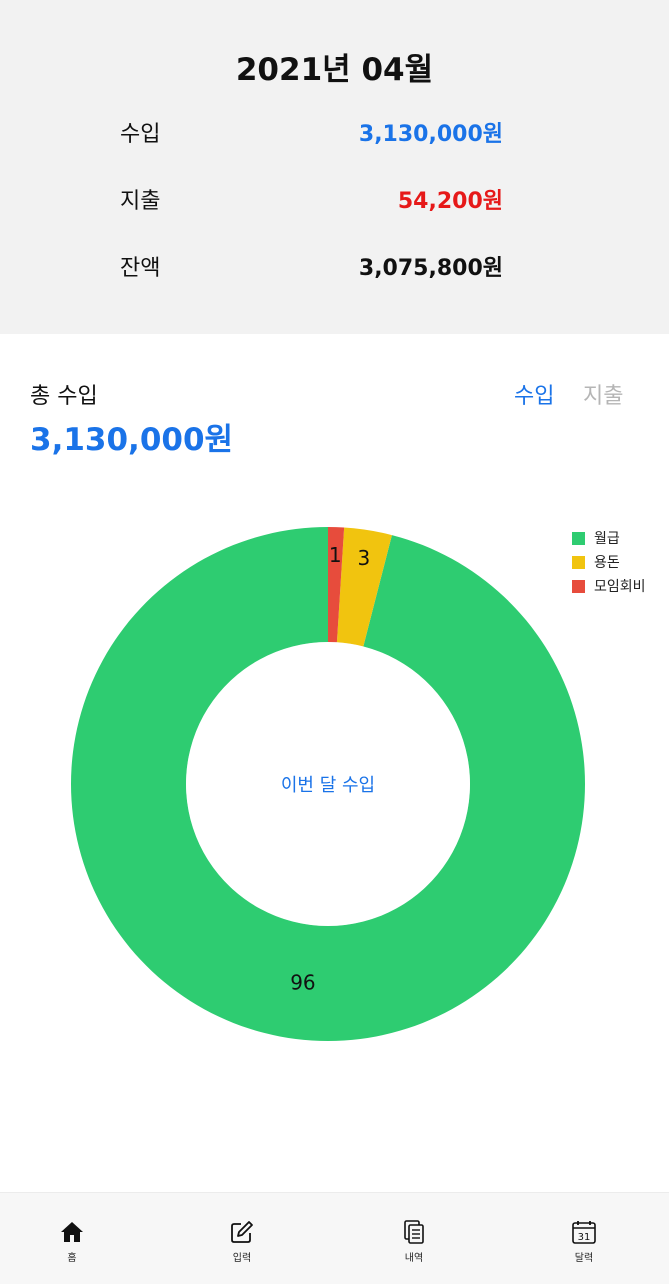 This screenshot has width=669, height=1284. I want to click on slice-label-1: 96, so click(302, 982).